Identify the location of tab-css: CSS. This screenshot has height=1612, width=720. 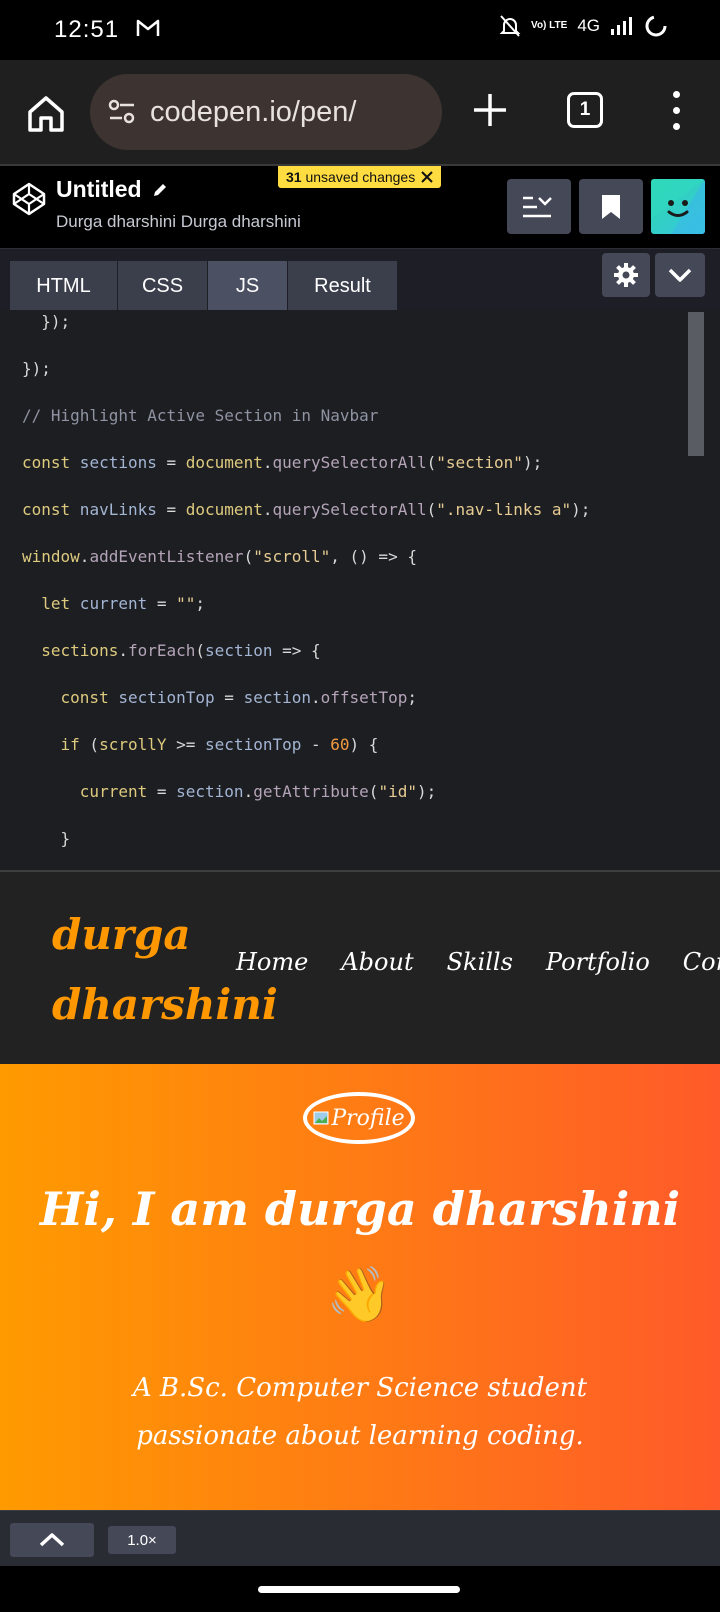
(163, 286).